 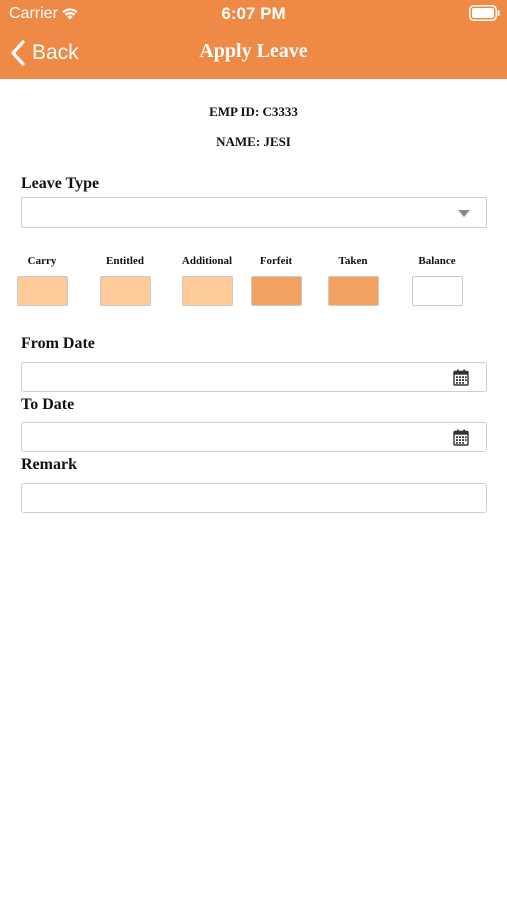 What do you see at coordinates (207, 261) in the screenshot?
I see `balance-label: Additional` at bounding box center [207, 261].